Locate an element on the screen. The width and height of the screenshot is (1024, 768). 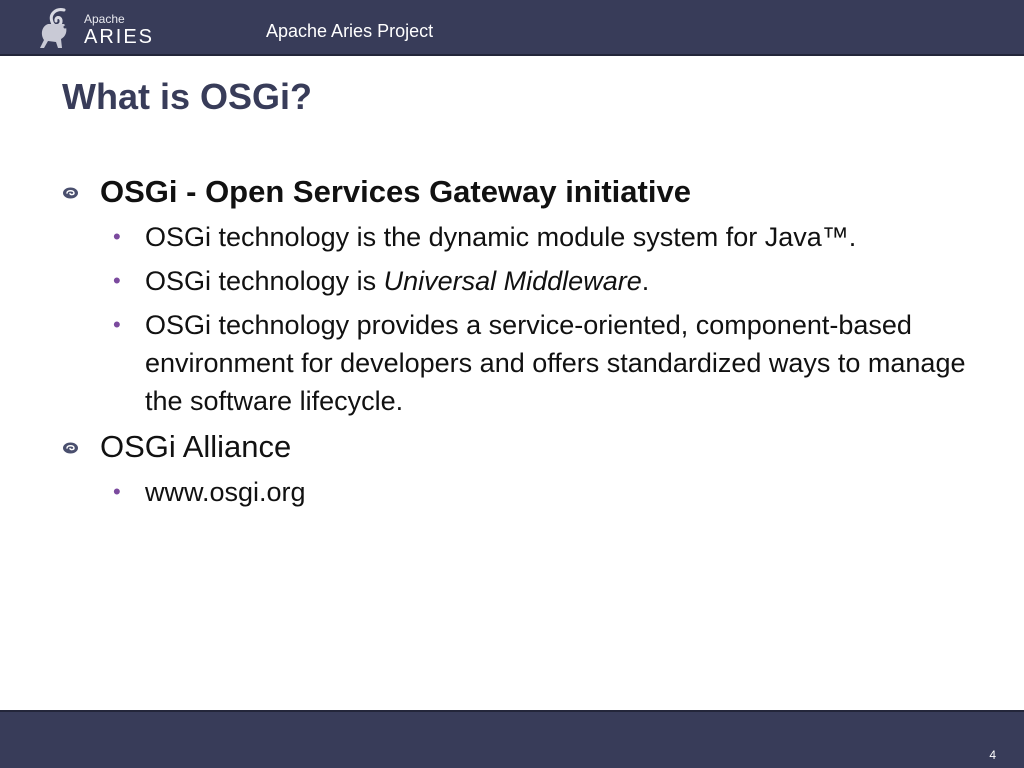
ram-icon is located at coordinates (53, 28).